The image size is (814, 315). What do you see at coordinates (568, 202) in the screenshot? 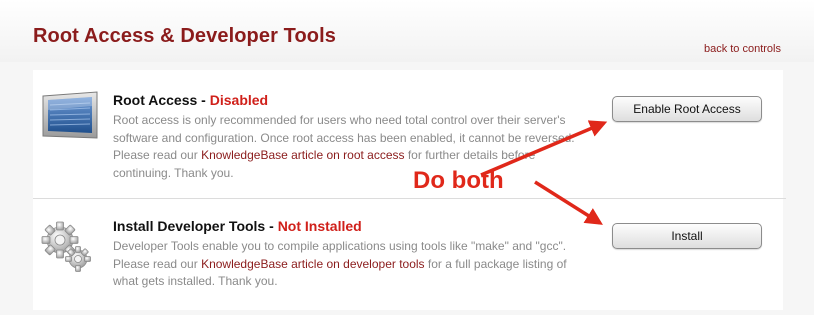
I see `arrow-to-install` at bounding box center [568, 202].